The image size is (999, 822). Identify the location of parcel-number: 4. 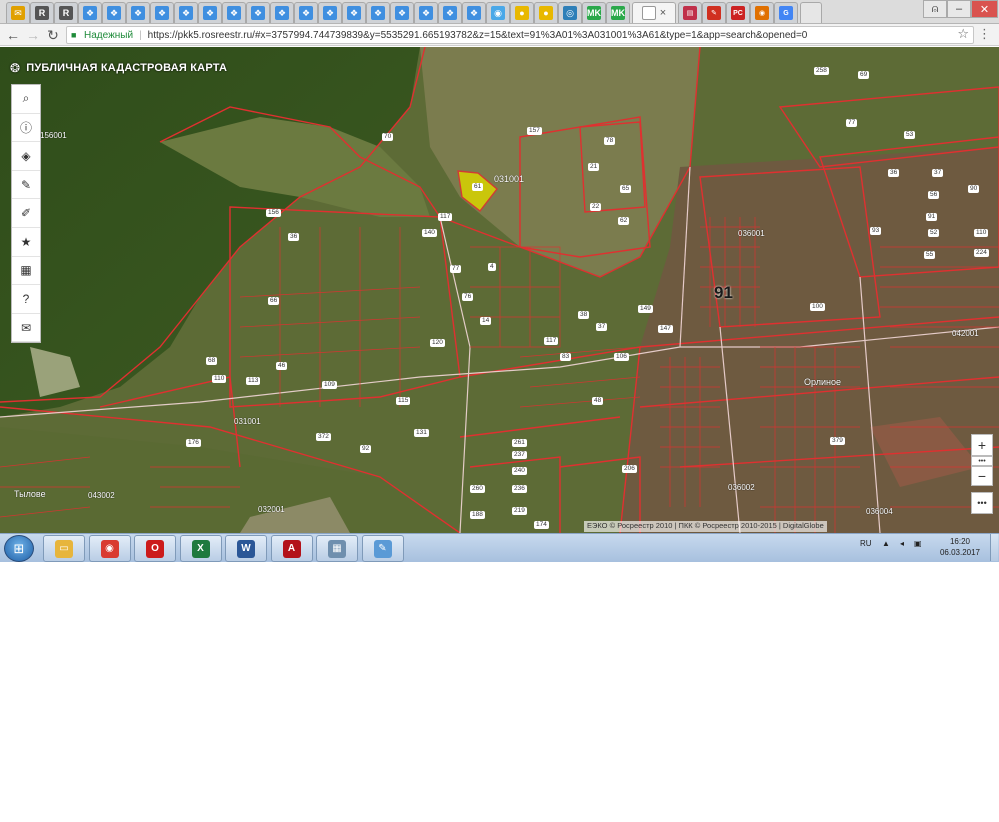
(492, 267).